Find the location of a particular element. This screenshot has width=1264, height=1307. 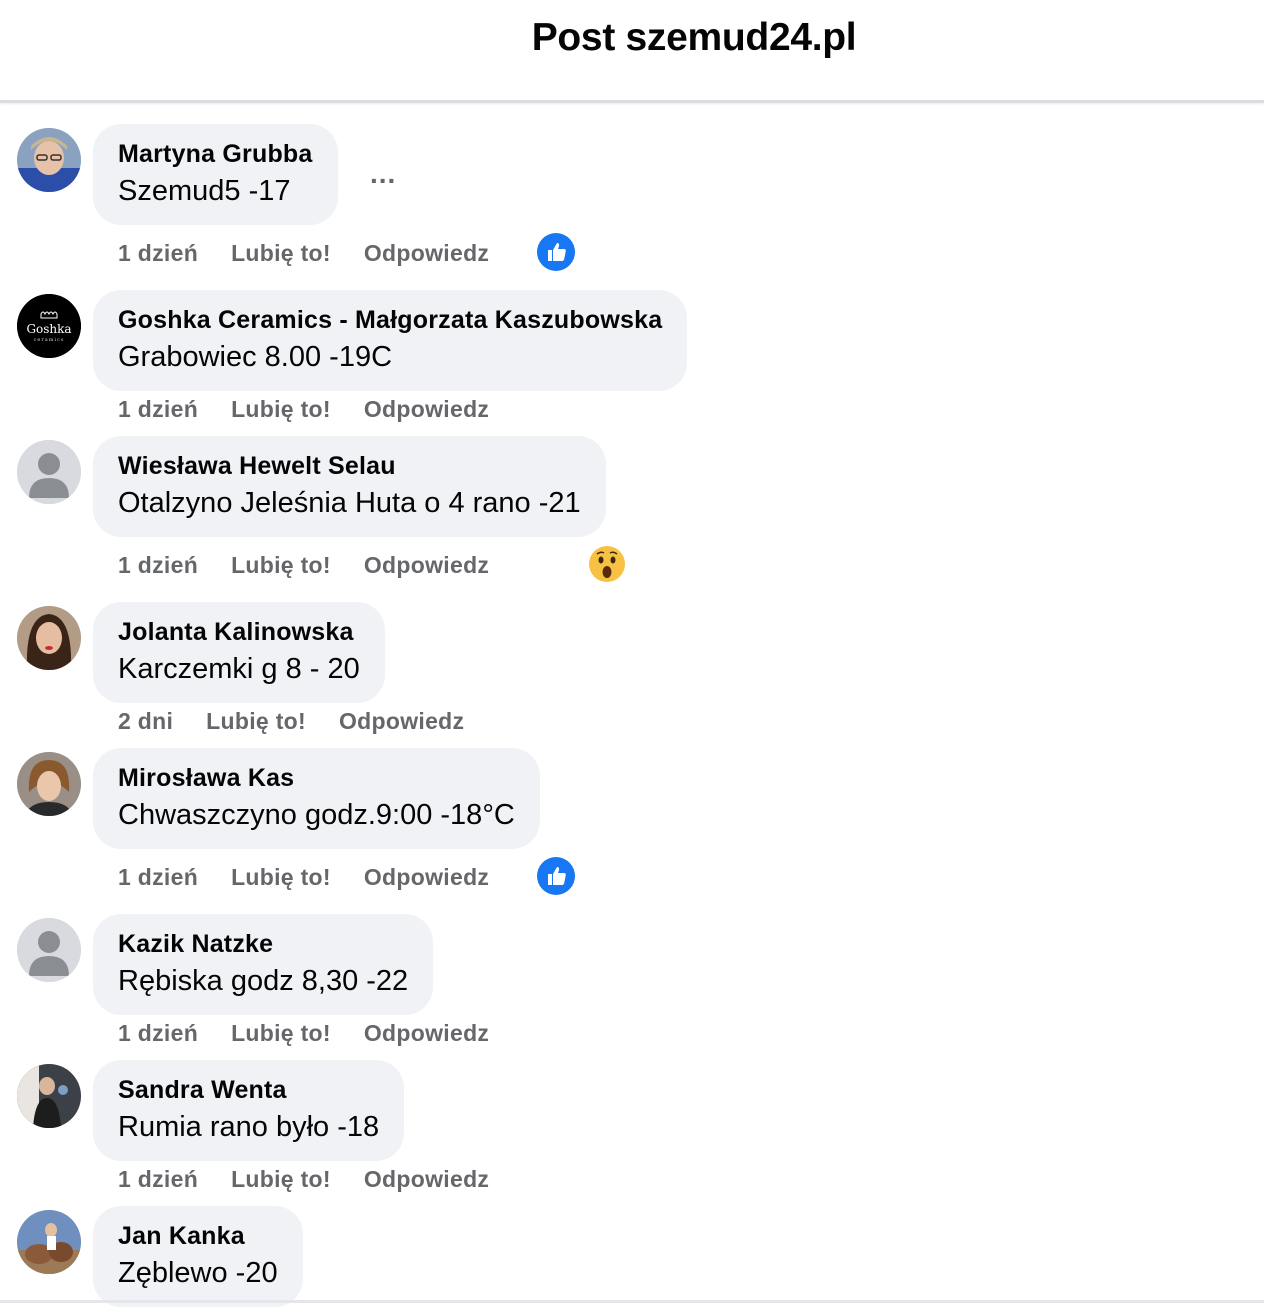

comment-text: Grabowiec 8.00 -19C is located at coordinates (255, 357).